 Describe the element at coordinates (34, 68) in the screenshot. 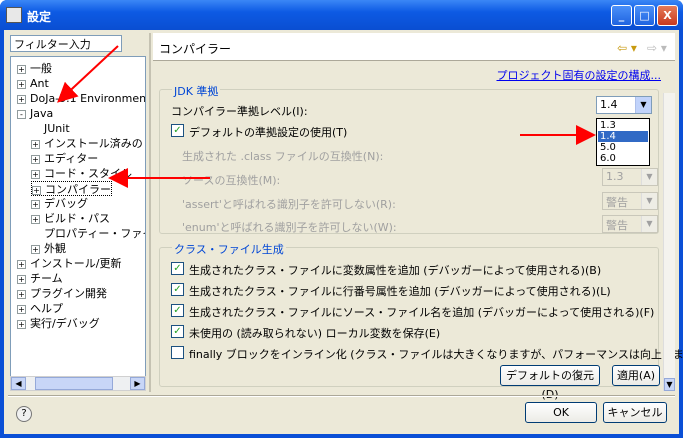

I see `tree-item-general: + 一般` at that location.